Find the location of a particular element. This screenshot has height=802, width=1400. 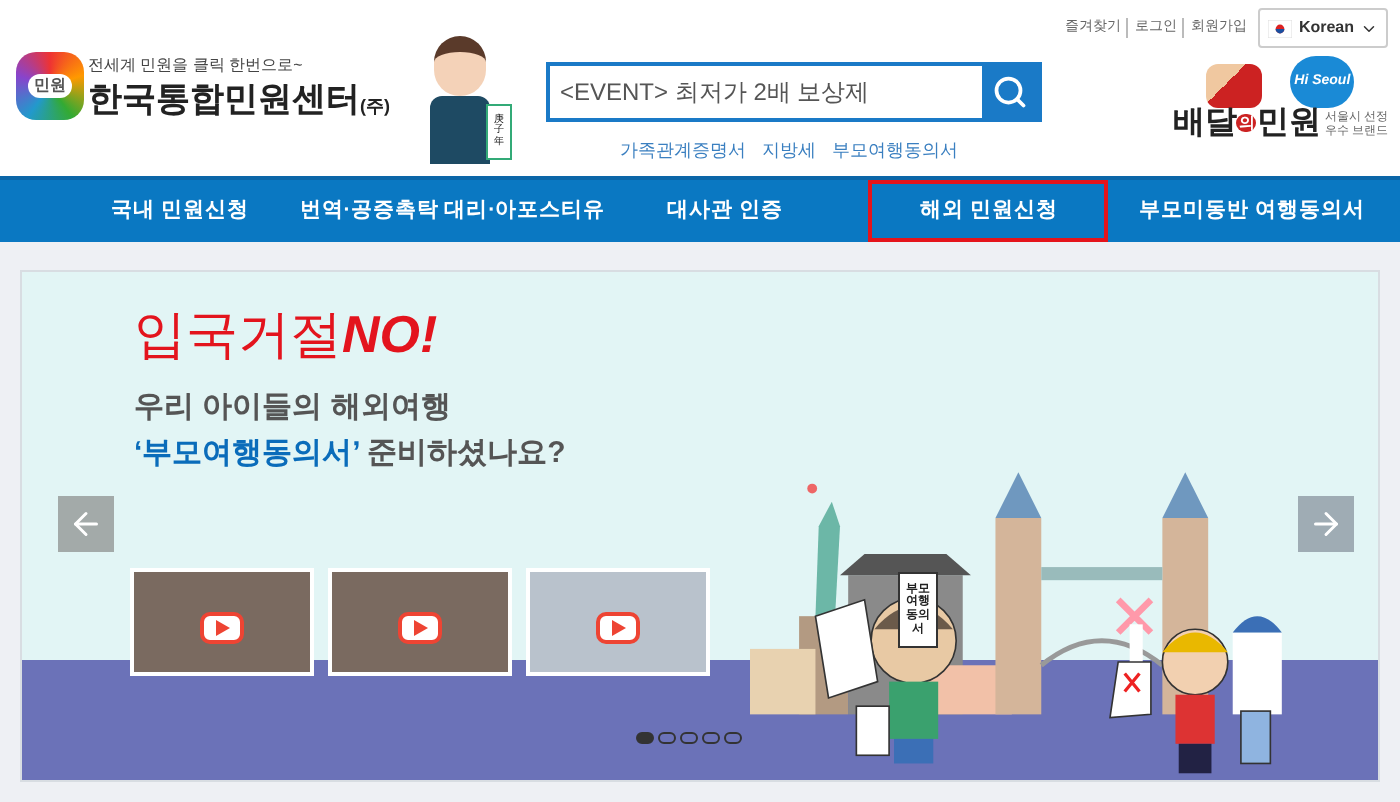

logo-badge: 민원 is located at coordinates (50, 86).